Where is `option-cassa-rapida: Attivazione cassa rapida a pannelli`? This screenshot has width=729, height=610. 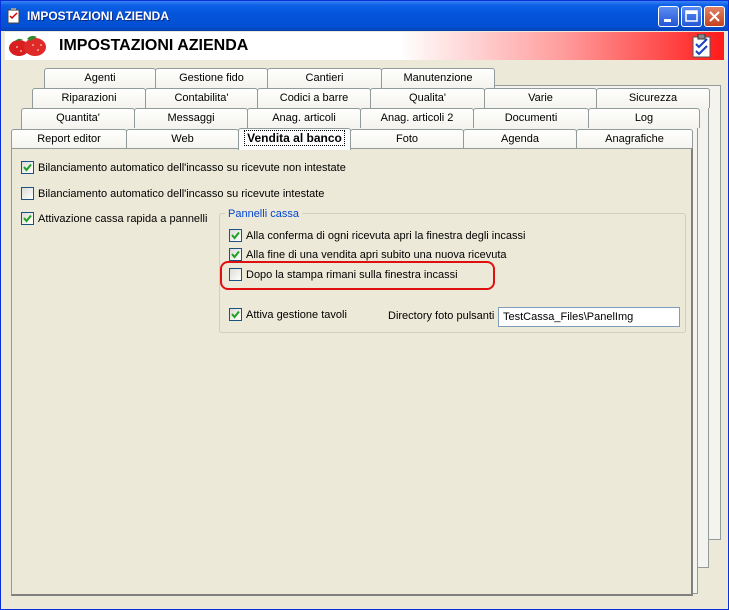 option-cassa-rapida: Attivazione cassa rapida a pannelli is located at coordinates (114, 218).